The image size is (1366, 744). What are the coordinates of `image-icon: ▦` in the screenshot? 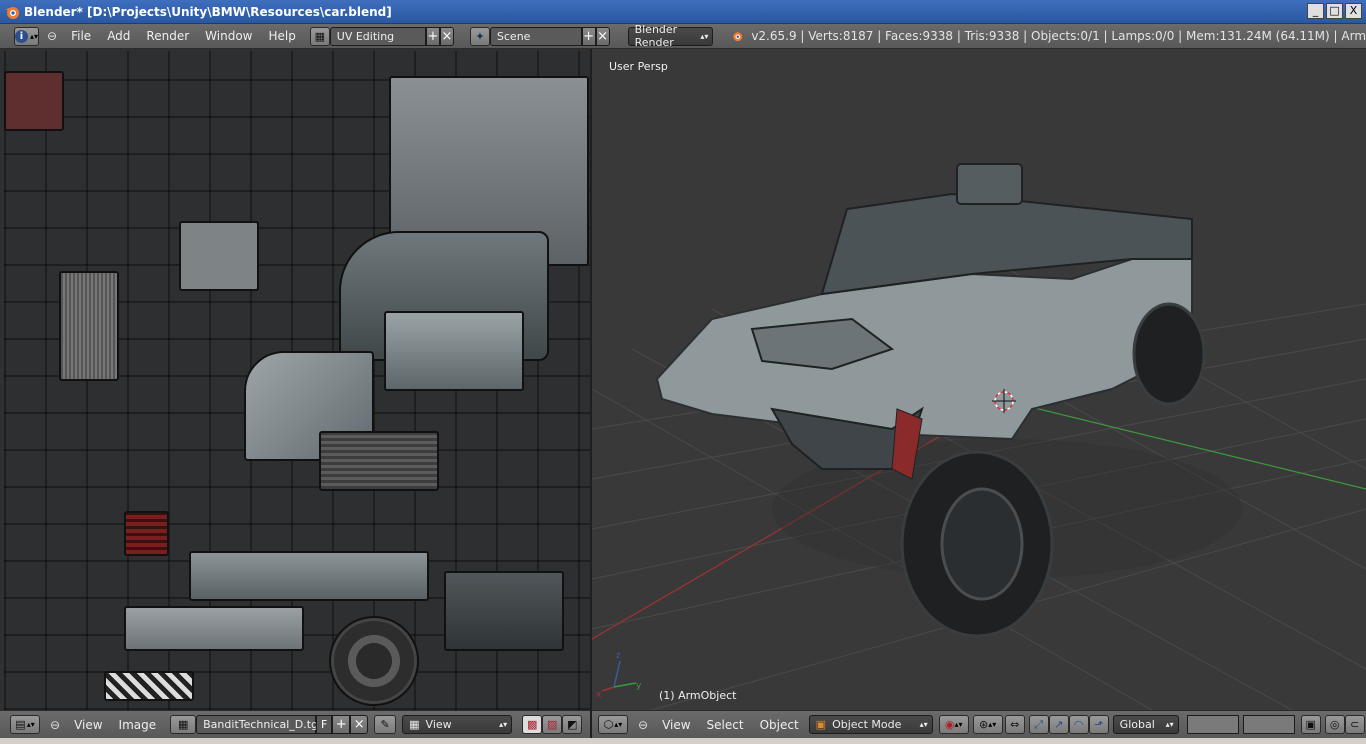 It's located at (183, 724).